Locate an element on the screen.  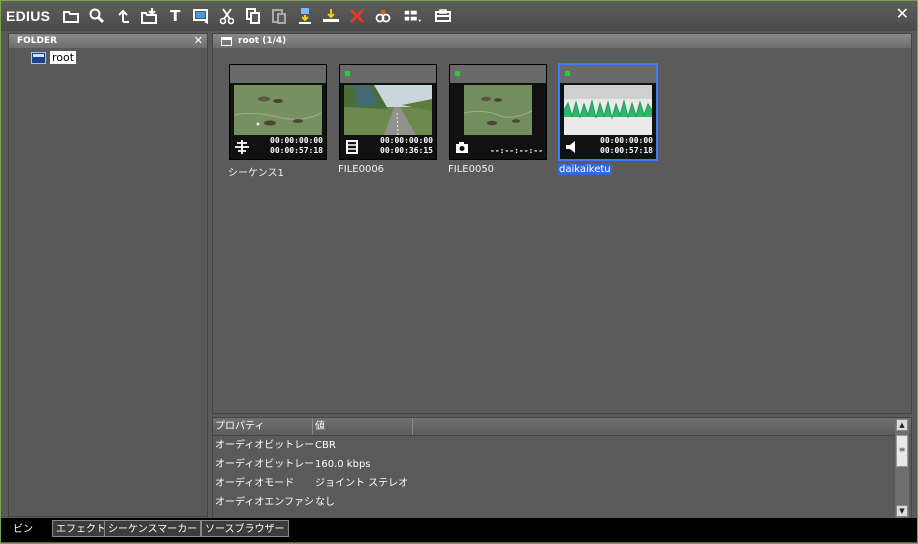
bin-menu-icon is located at coordinates (443, 16).